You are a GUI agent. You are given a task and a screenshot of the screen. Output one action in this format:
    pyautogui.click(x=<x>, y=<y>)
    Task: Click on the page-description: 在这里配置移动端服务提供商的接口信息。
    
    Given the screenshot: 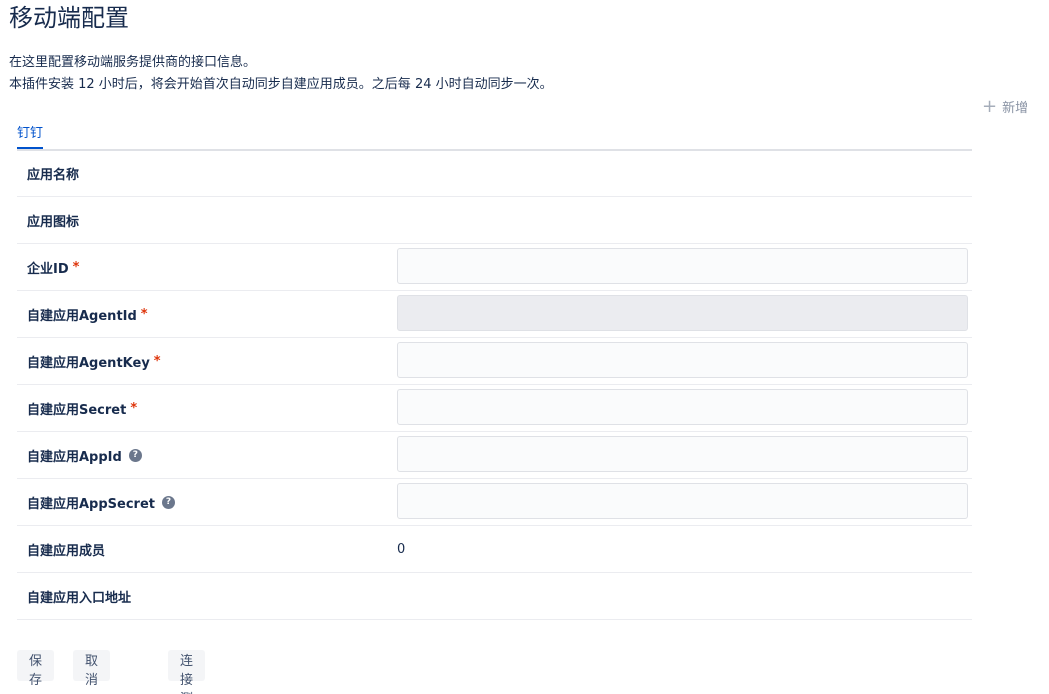 What is the action you would take?
    pyautogui.click(x=133, y=62)
    